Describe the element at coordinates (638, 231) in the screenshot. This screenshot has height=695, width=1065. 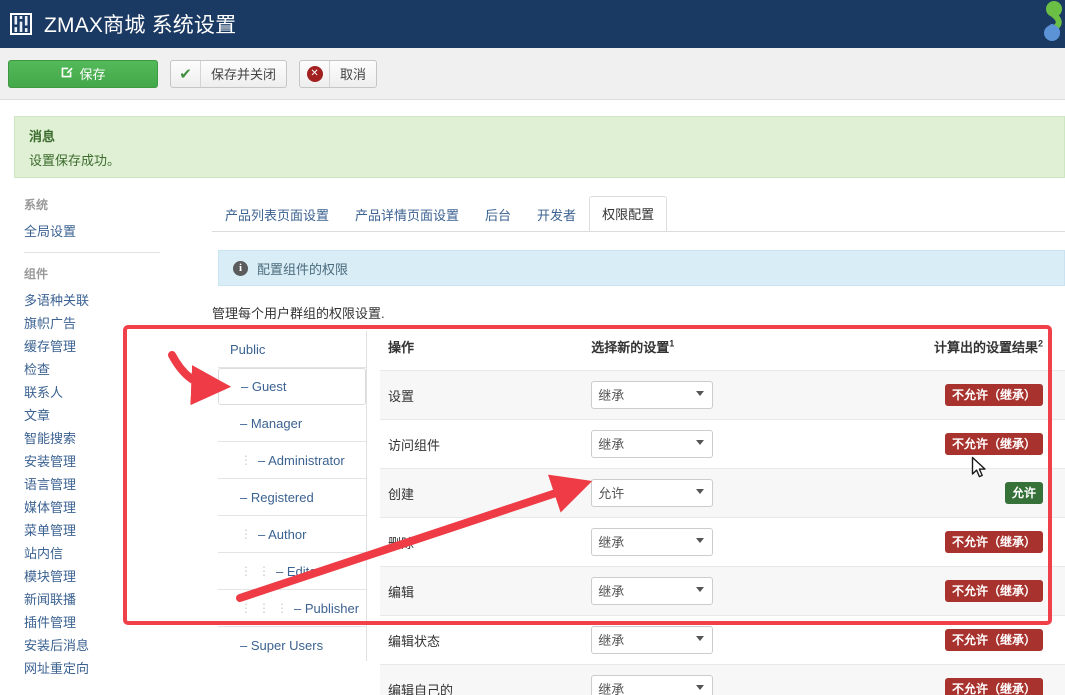
I see `tab-underline` at that location.